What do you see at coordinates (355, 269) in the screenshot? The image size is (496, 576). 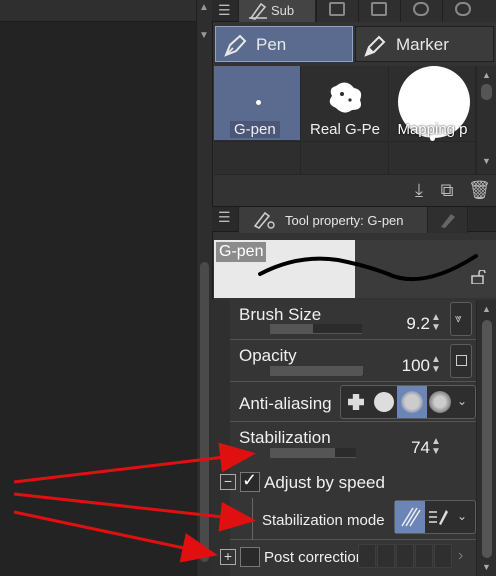 I see `brush-preview: G-pen` at bounding box center [355, 269].